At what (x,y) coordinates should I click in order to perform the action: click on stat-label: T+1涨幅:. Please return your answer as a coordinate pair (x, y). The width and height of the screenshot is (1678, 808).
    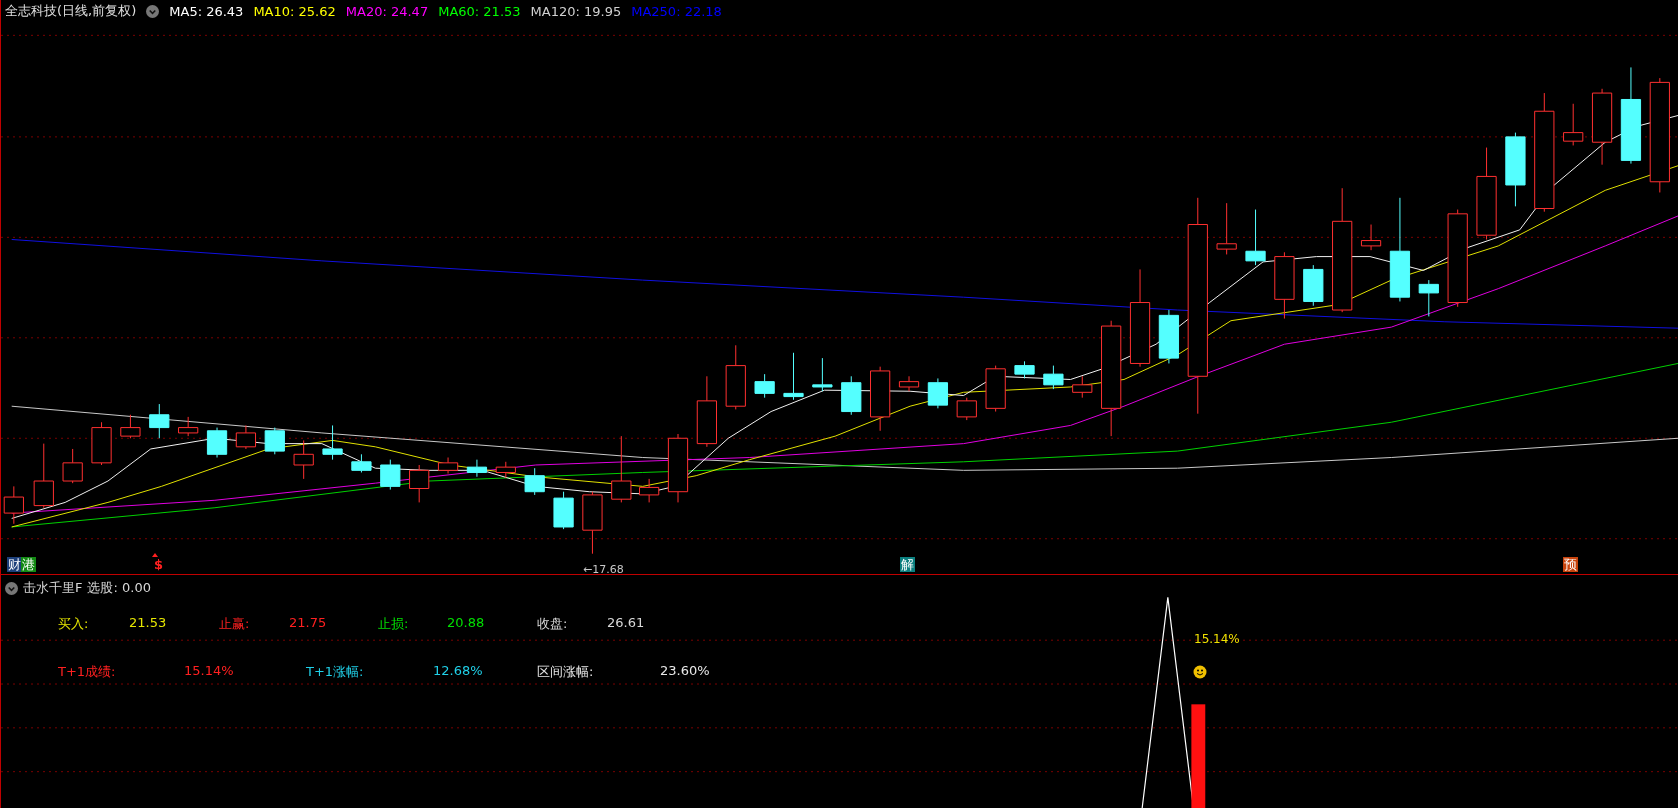
    Looking at the image, I should click on (335, 672).